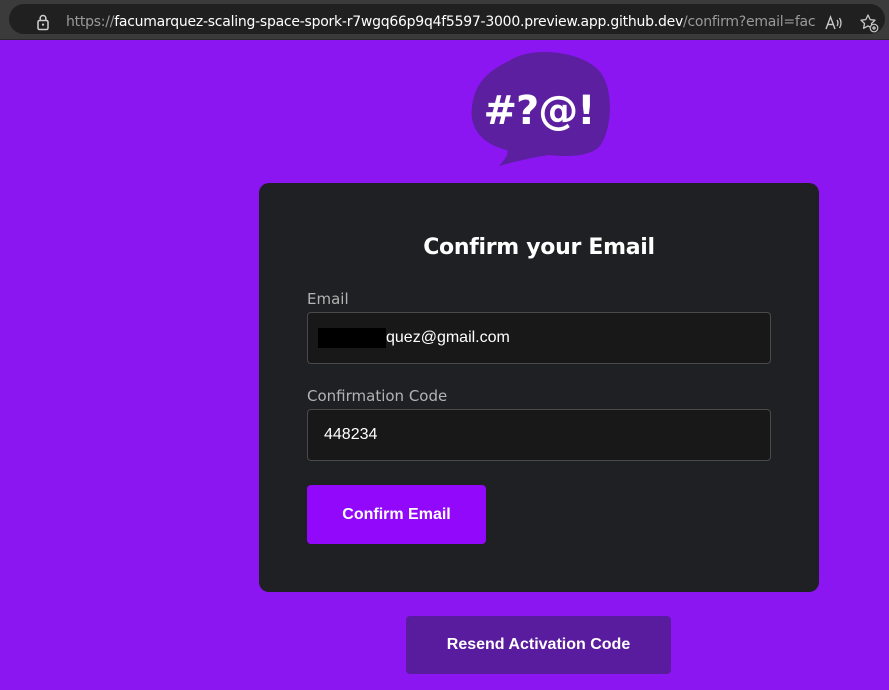 This screenshot has height=690, width=889. I want to click on lock-icon, so click(43, 22).